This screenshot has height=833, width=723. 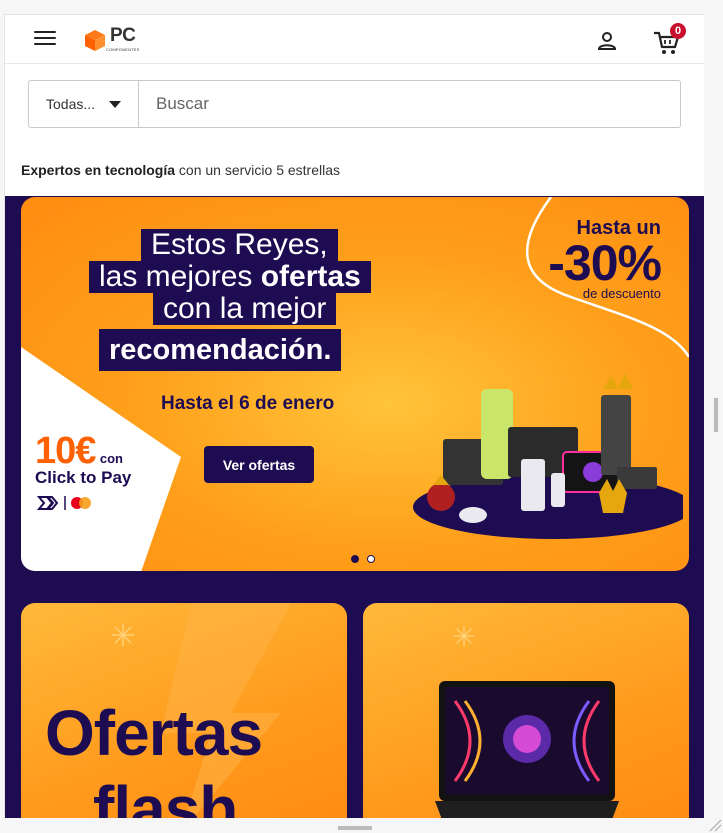 What do you see at coordinates (409, 104) in the screenshot?
I see `search-input` at bounding box center [409, 104].